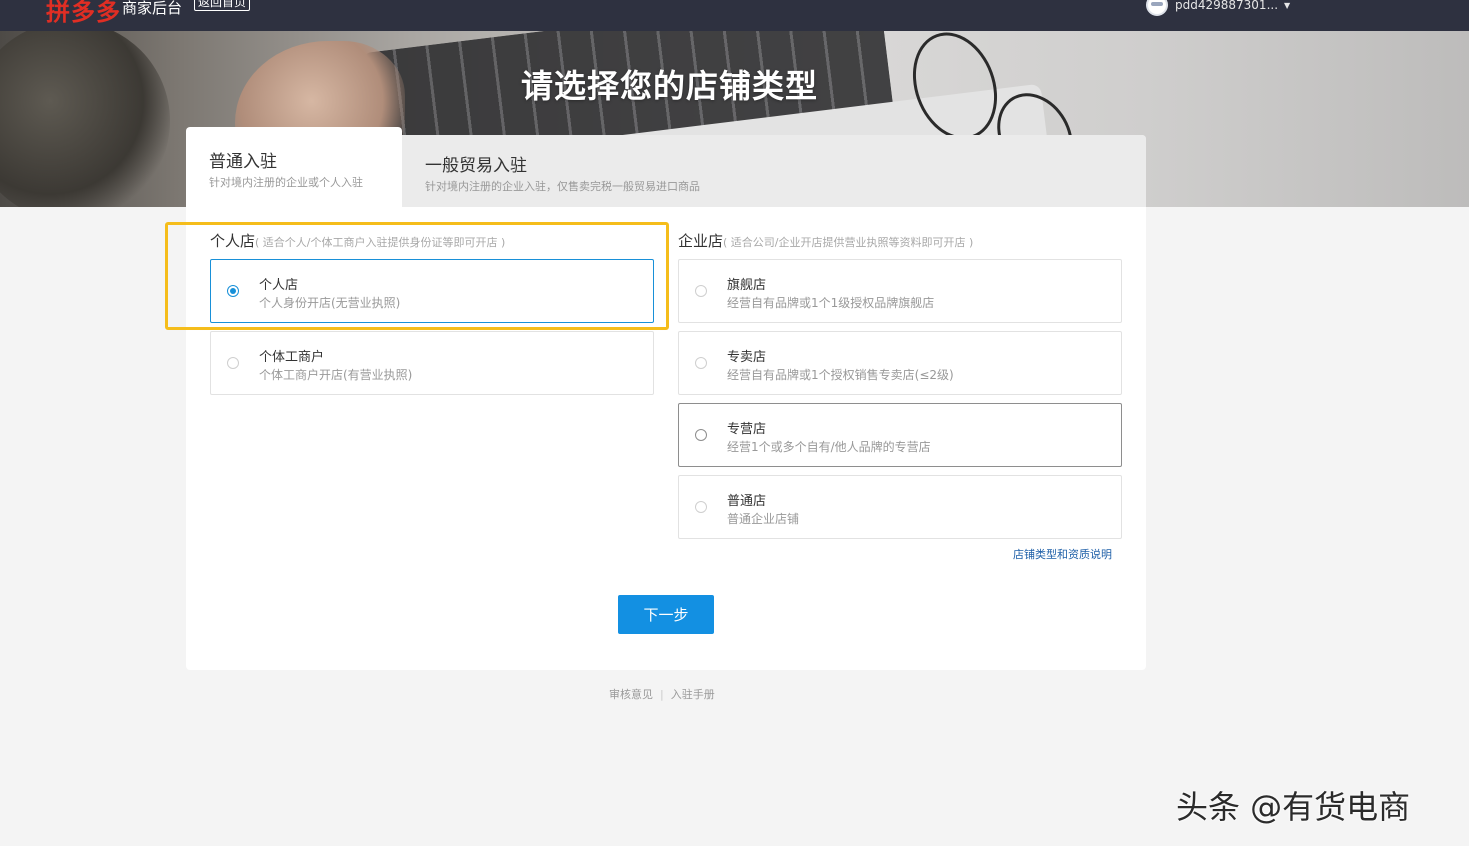 The image size is (1469, 846). I want to click on next-step-button: 下一步, so click(666, 614).